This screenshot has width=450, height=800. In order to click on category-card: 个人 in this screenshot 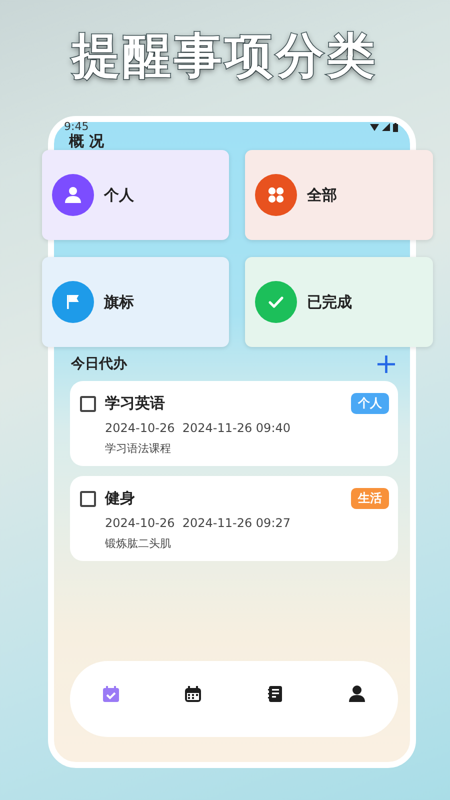, I will do `click(135, 195)`.